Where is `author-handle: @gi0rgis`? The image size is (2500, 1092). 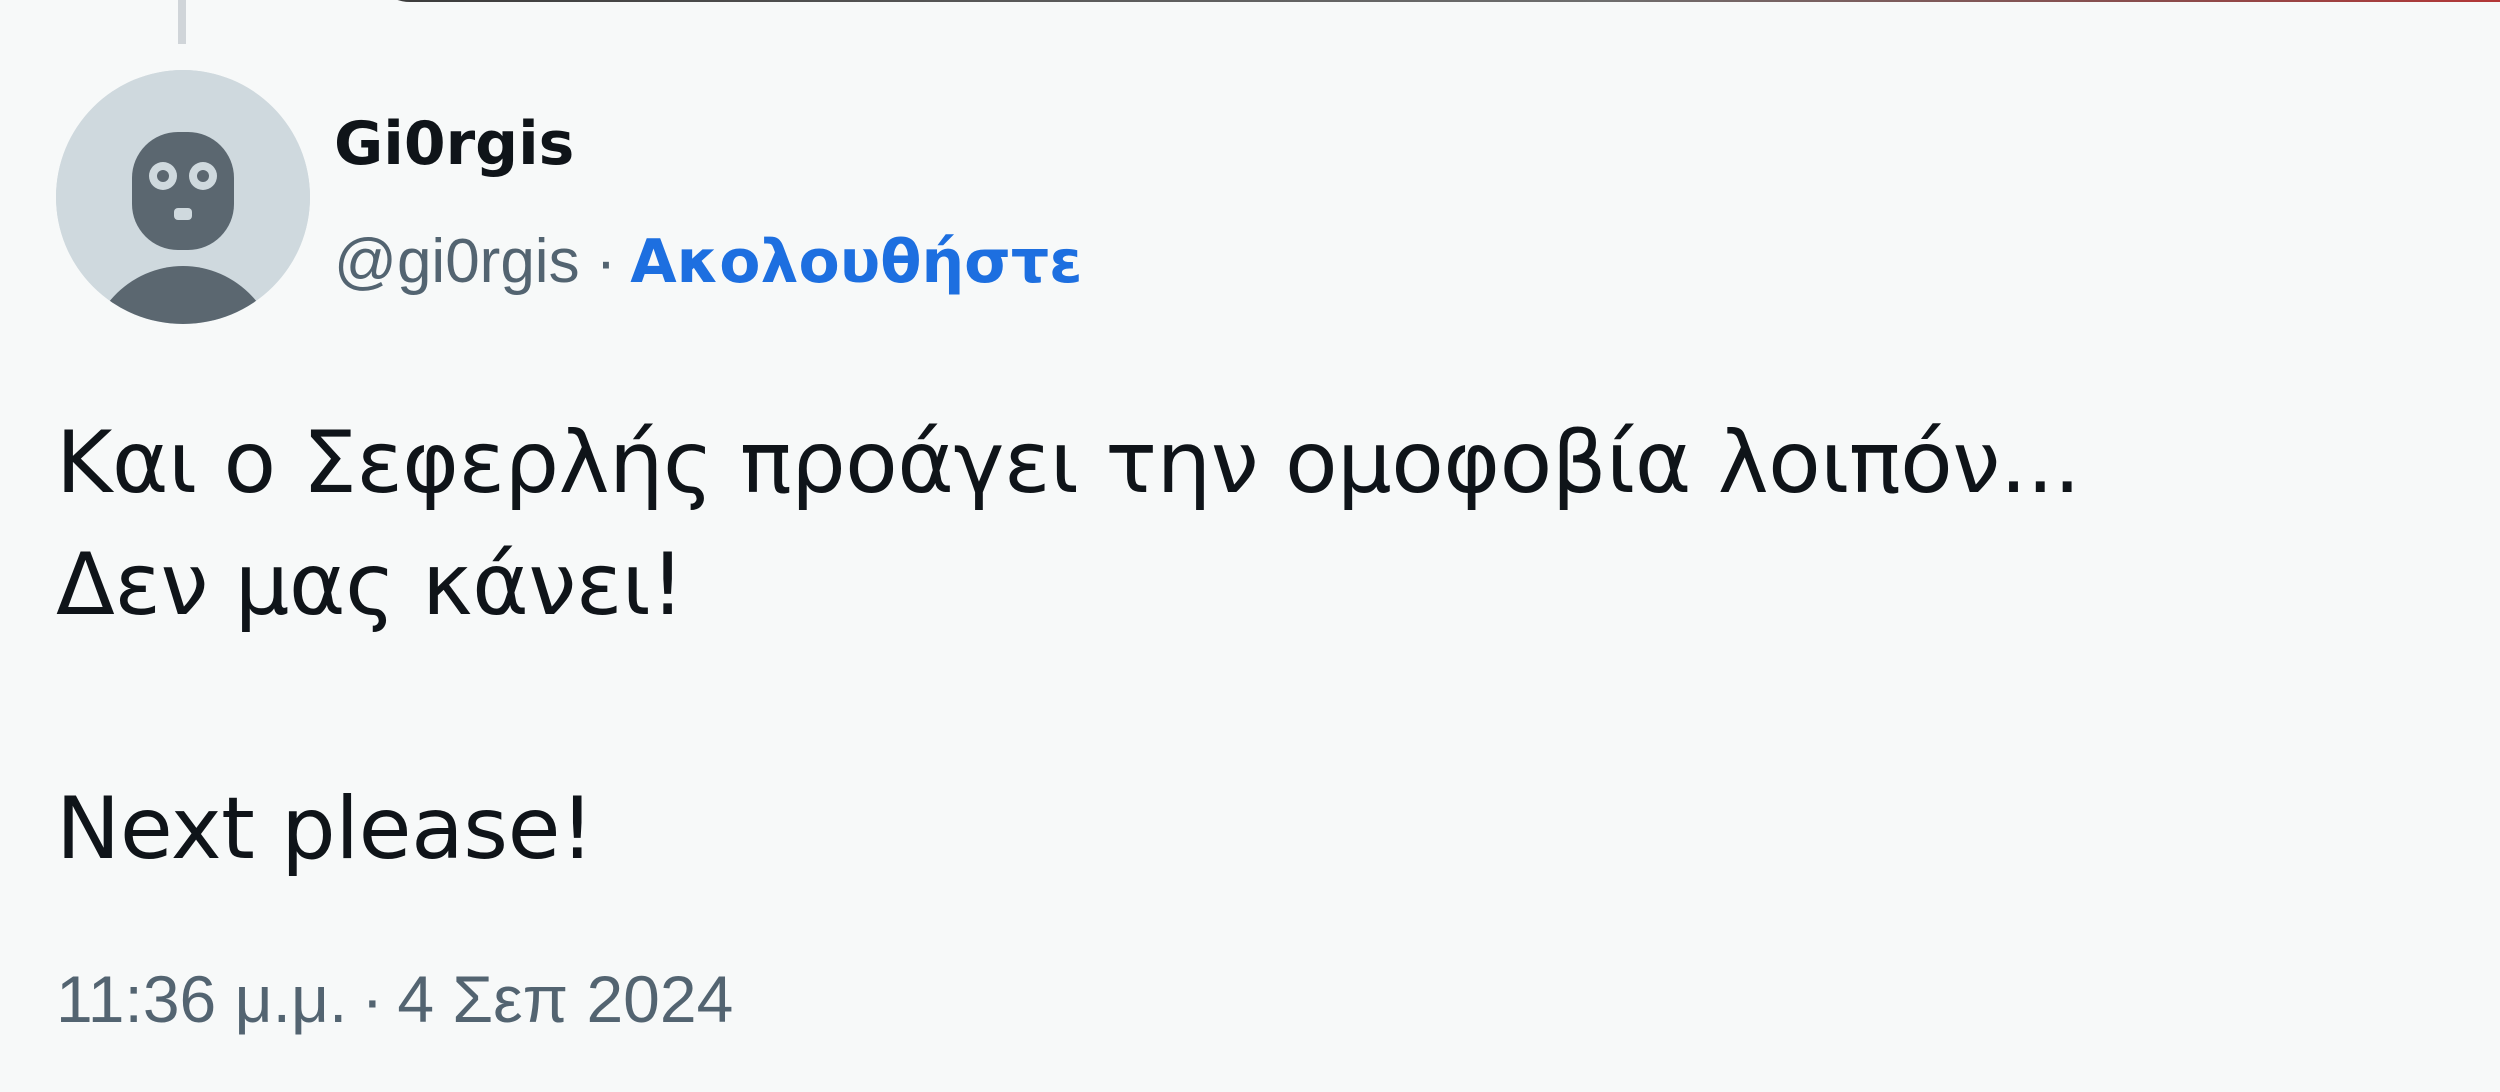 author-handle: @gi0rgis is located at coordinates (457, 261).